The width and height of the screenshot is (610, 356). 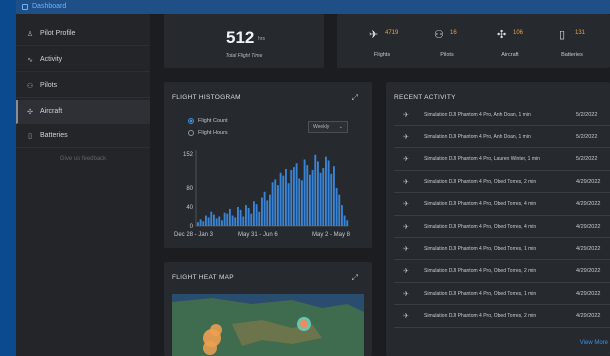 What do you see at coordinates (502, 35) in the screenshot?
I see `drone-icon: ✣` at bounding box center [502, 35].